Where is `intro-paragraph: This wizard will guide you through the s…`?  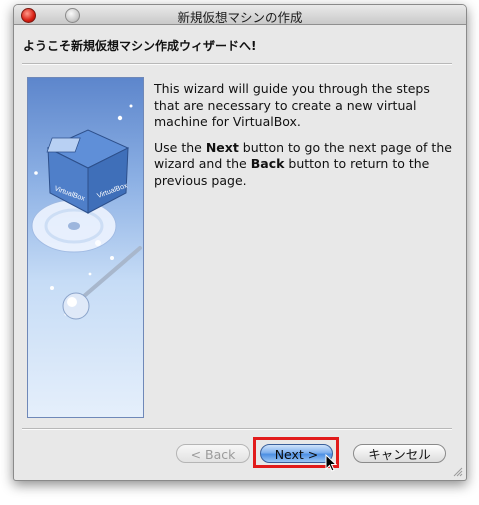 intro-paragraph: This wizard will guide you through the s… is located at coordinates (292, 105).